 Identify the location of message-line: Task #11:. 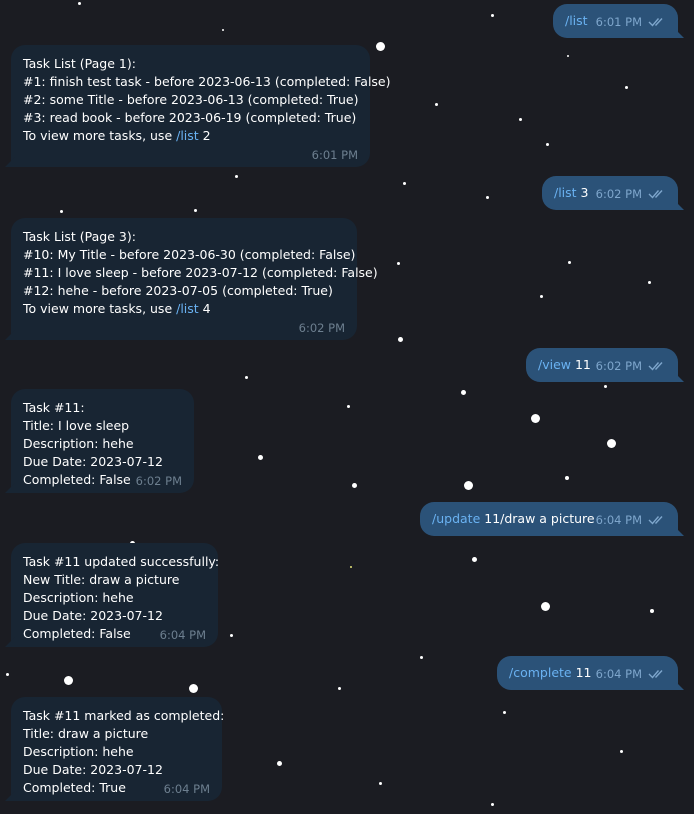
(54, 407).